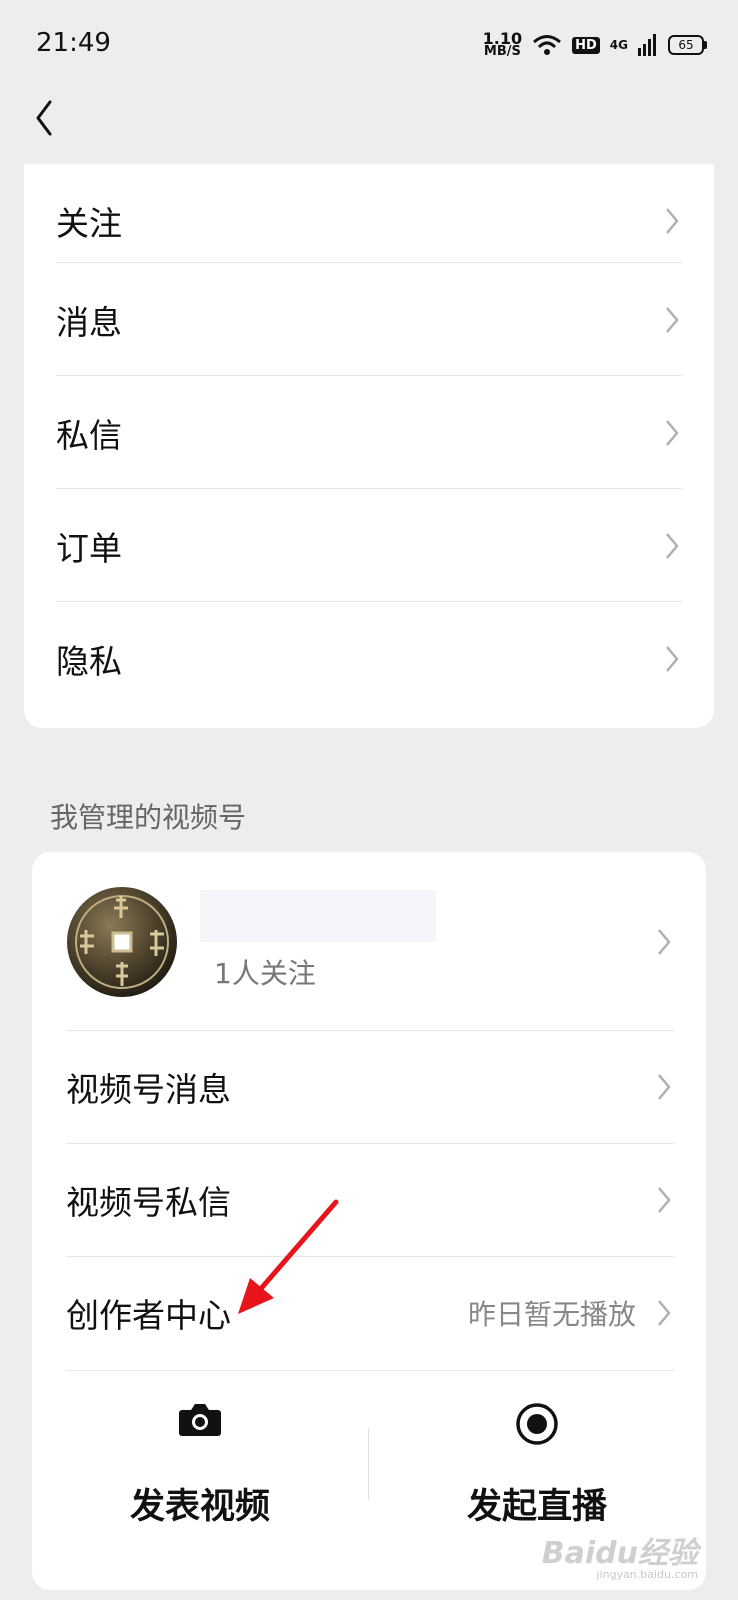 This screenshot has height=1600, width=738. Describe the element at coordinates (536, 1507) in the screenshot. I see `action-label: 发起直播` at that location.